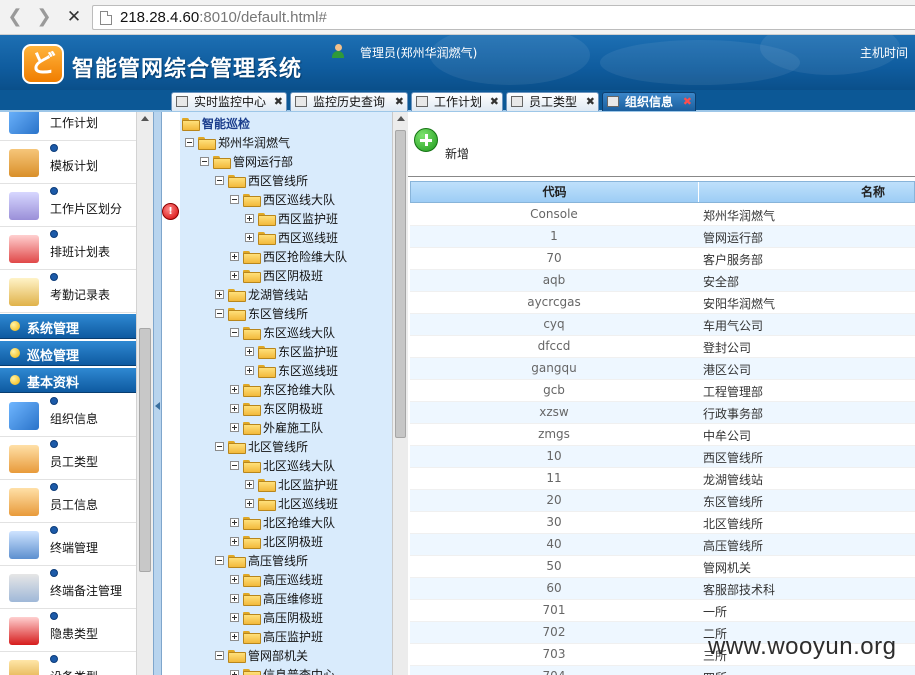 The image size is (915, 675). What do you see at coordinates (349, 101) in the screenshot?
I see `tab-monitor-history: 监控历史查询 ✖` at bounding box center [349, 101].